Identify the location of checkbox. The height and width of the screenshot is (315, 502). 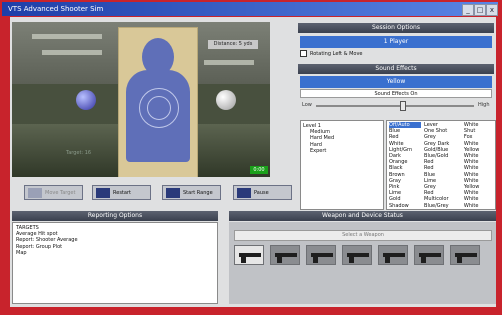
(303, 53).